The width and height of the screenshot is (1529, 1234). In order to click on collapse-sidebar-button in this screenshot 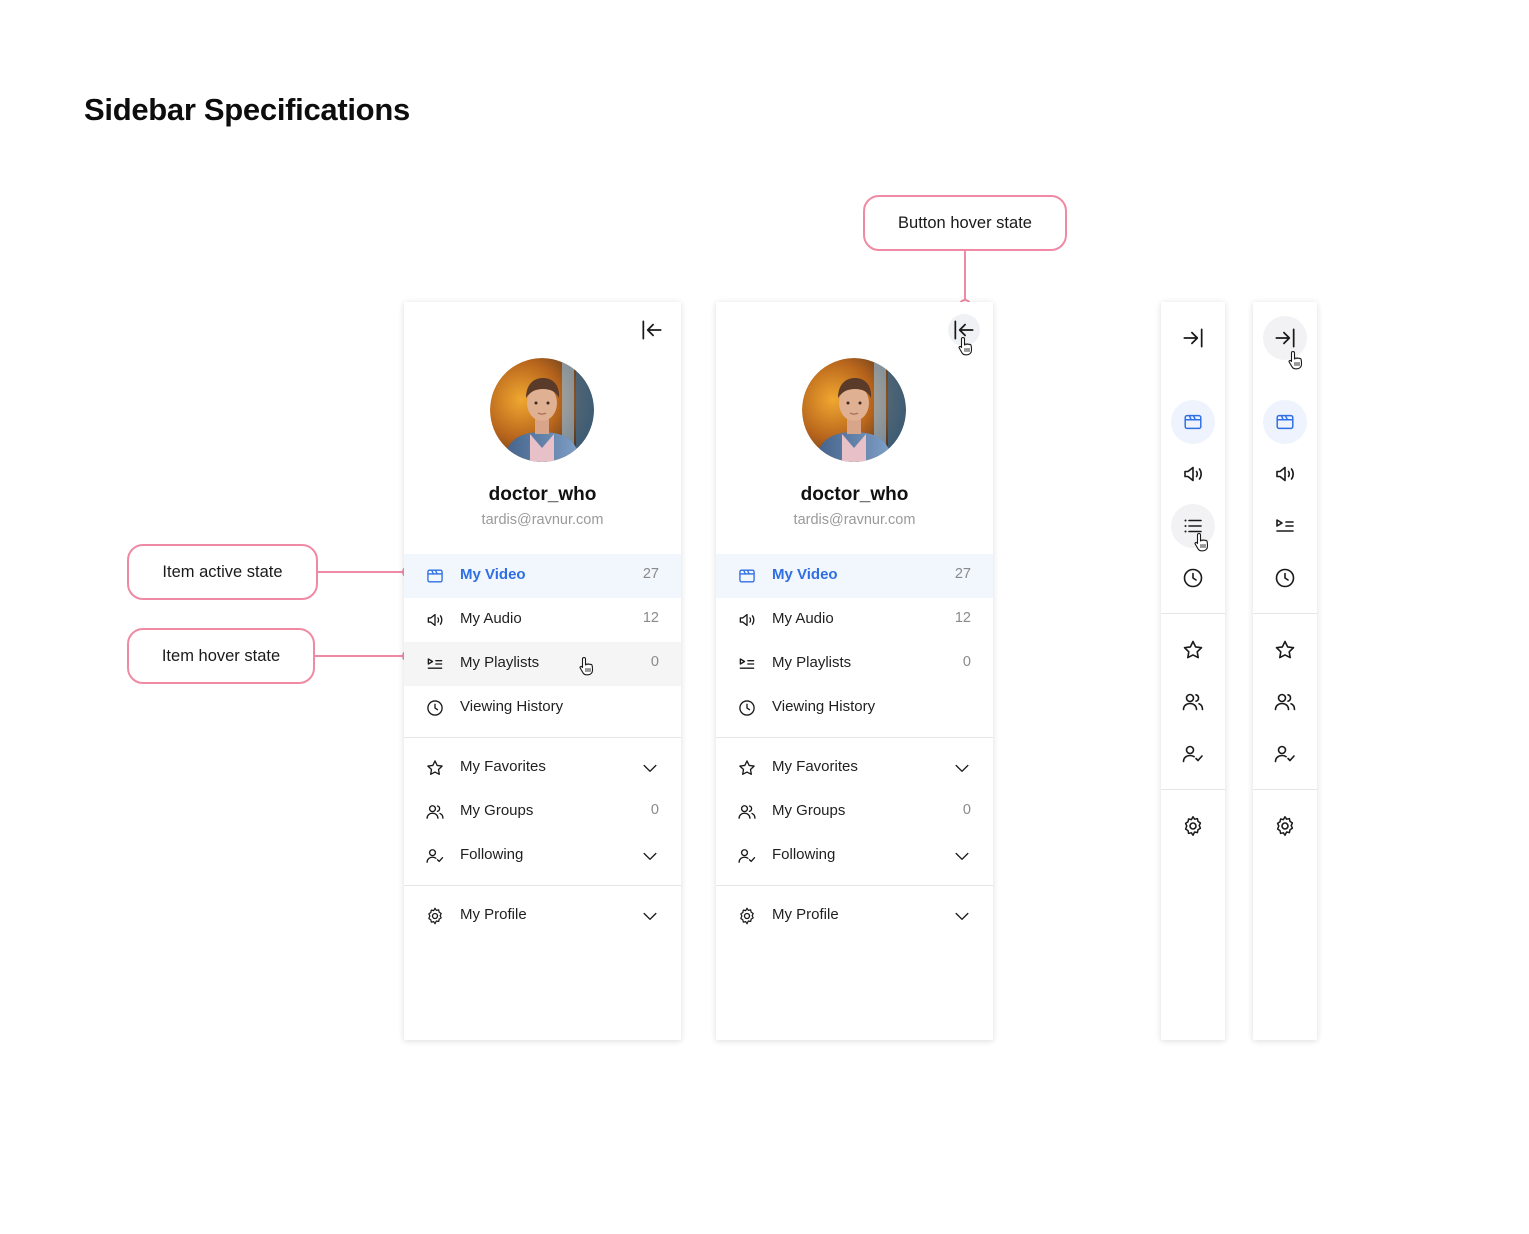, I will do `click(652, 330)`.